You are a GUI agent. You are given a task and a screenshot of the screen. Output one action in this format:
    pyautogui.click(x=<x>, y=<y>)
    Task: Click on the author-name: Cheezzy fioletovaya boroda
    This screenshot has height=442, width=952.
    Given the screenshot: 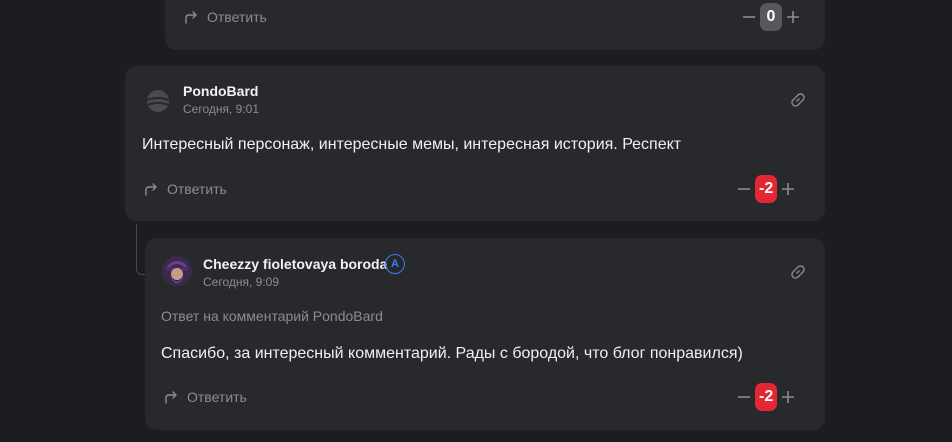 What is the action you would take?
    pyautogui.click(x=295, y=264)
    